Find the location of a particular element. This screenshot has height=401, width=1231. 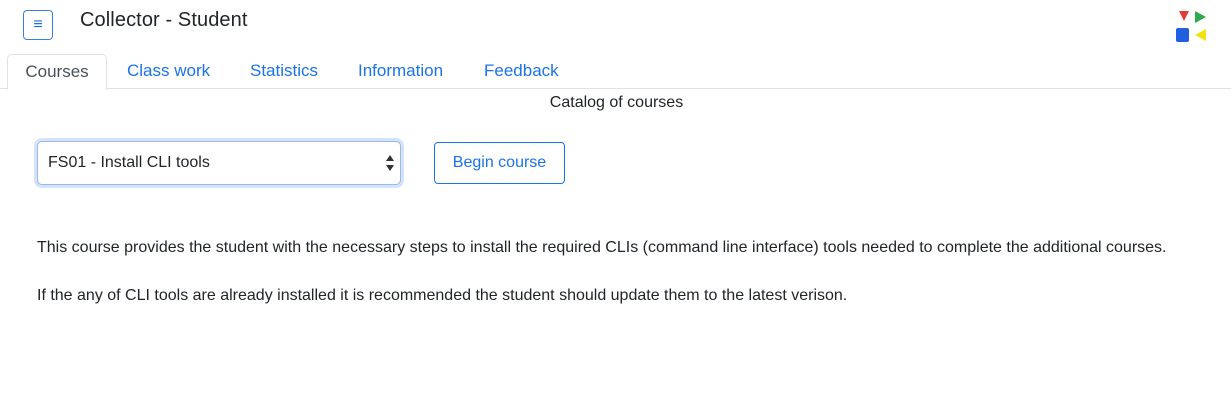

course-select: FS01 - Install CLI tools is located at coordinates (219, 163).